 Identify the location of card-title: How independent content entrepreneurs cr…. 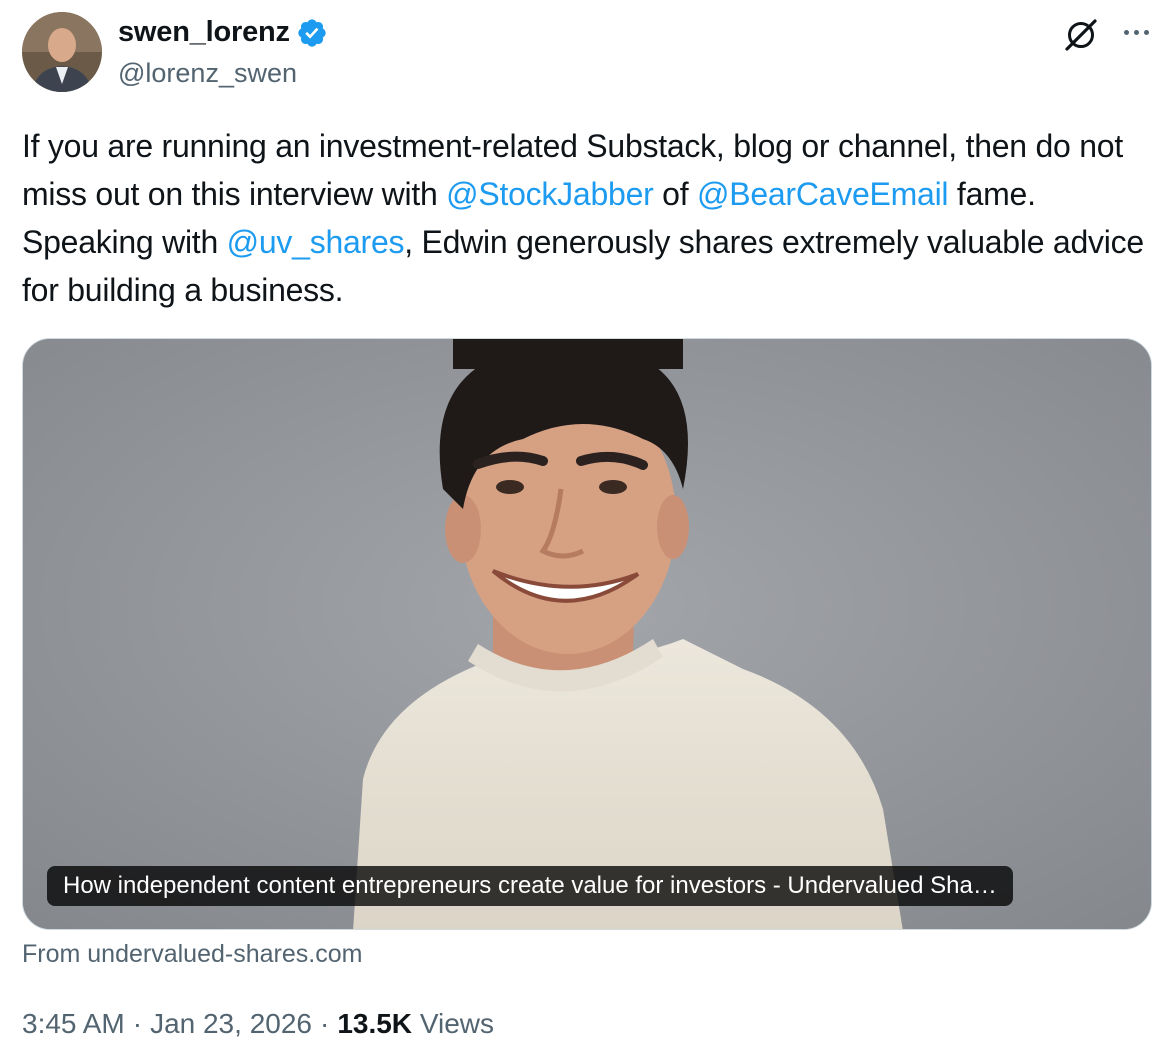
(530, 886).